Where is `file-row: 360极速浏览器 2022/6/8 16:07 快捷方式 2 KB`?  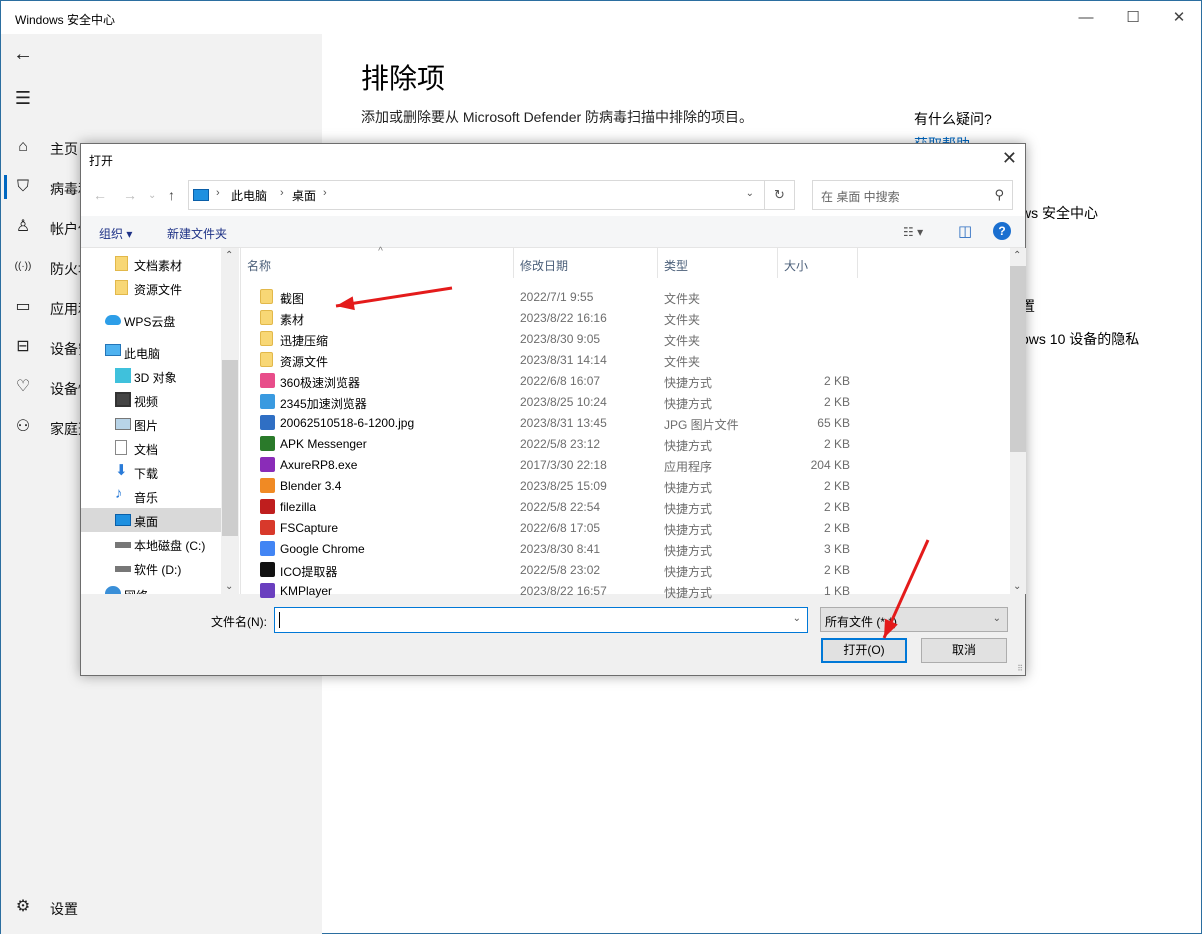
file-row: 360极速浏览器 2022/6/8 16:07 快捷方式 2 KB is located at coordinates (626, 380).